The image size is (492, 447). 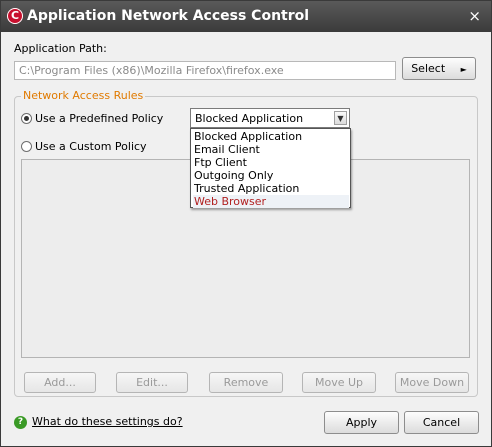 I want to click on move-up-button: Move Up, so click(x=339, y=382).